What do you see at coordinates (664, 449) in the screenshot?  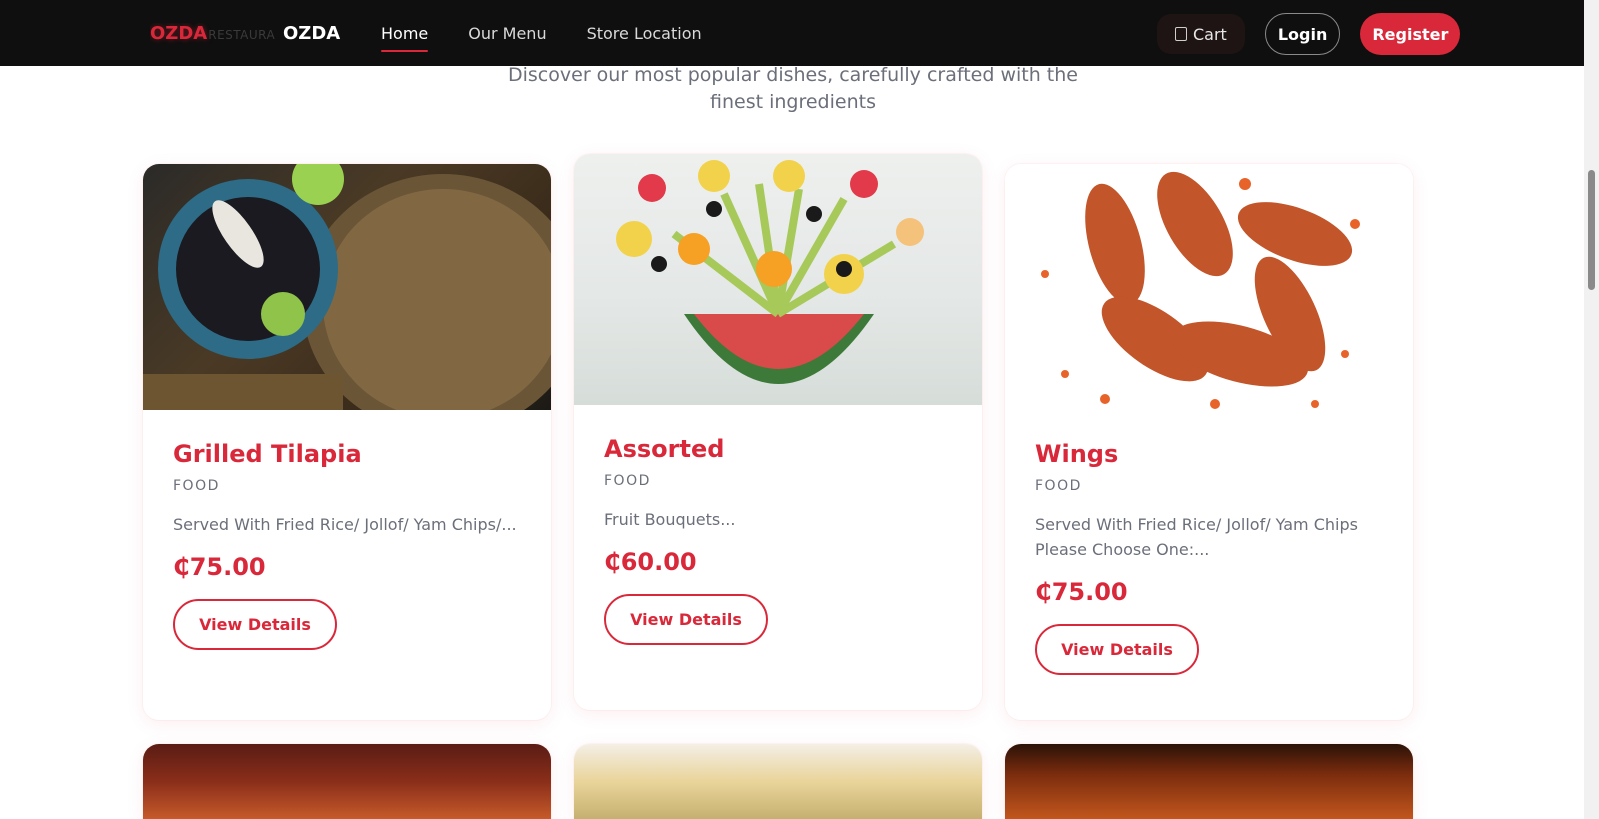 I see `card-title: Assorted` at bounding box center [664, 449].